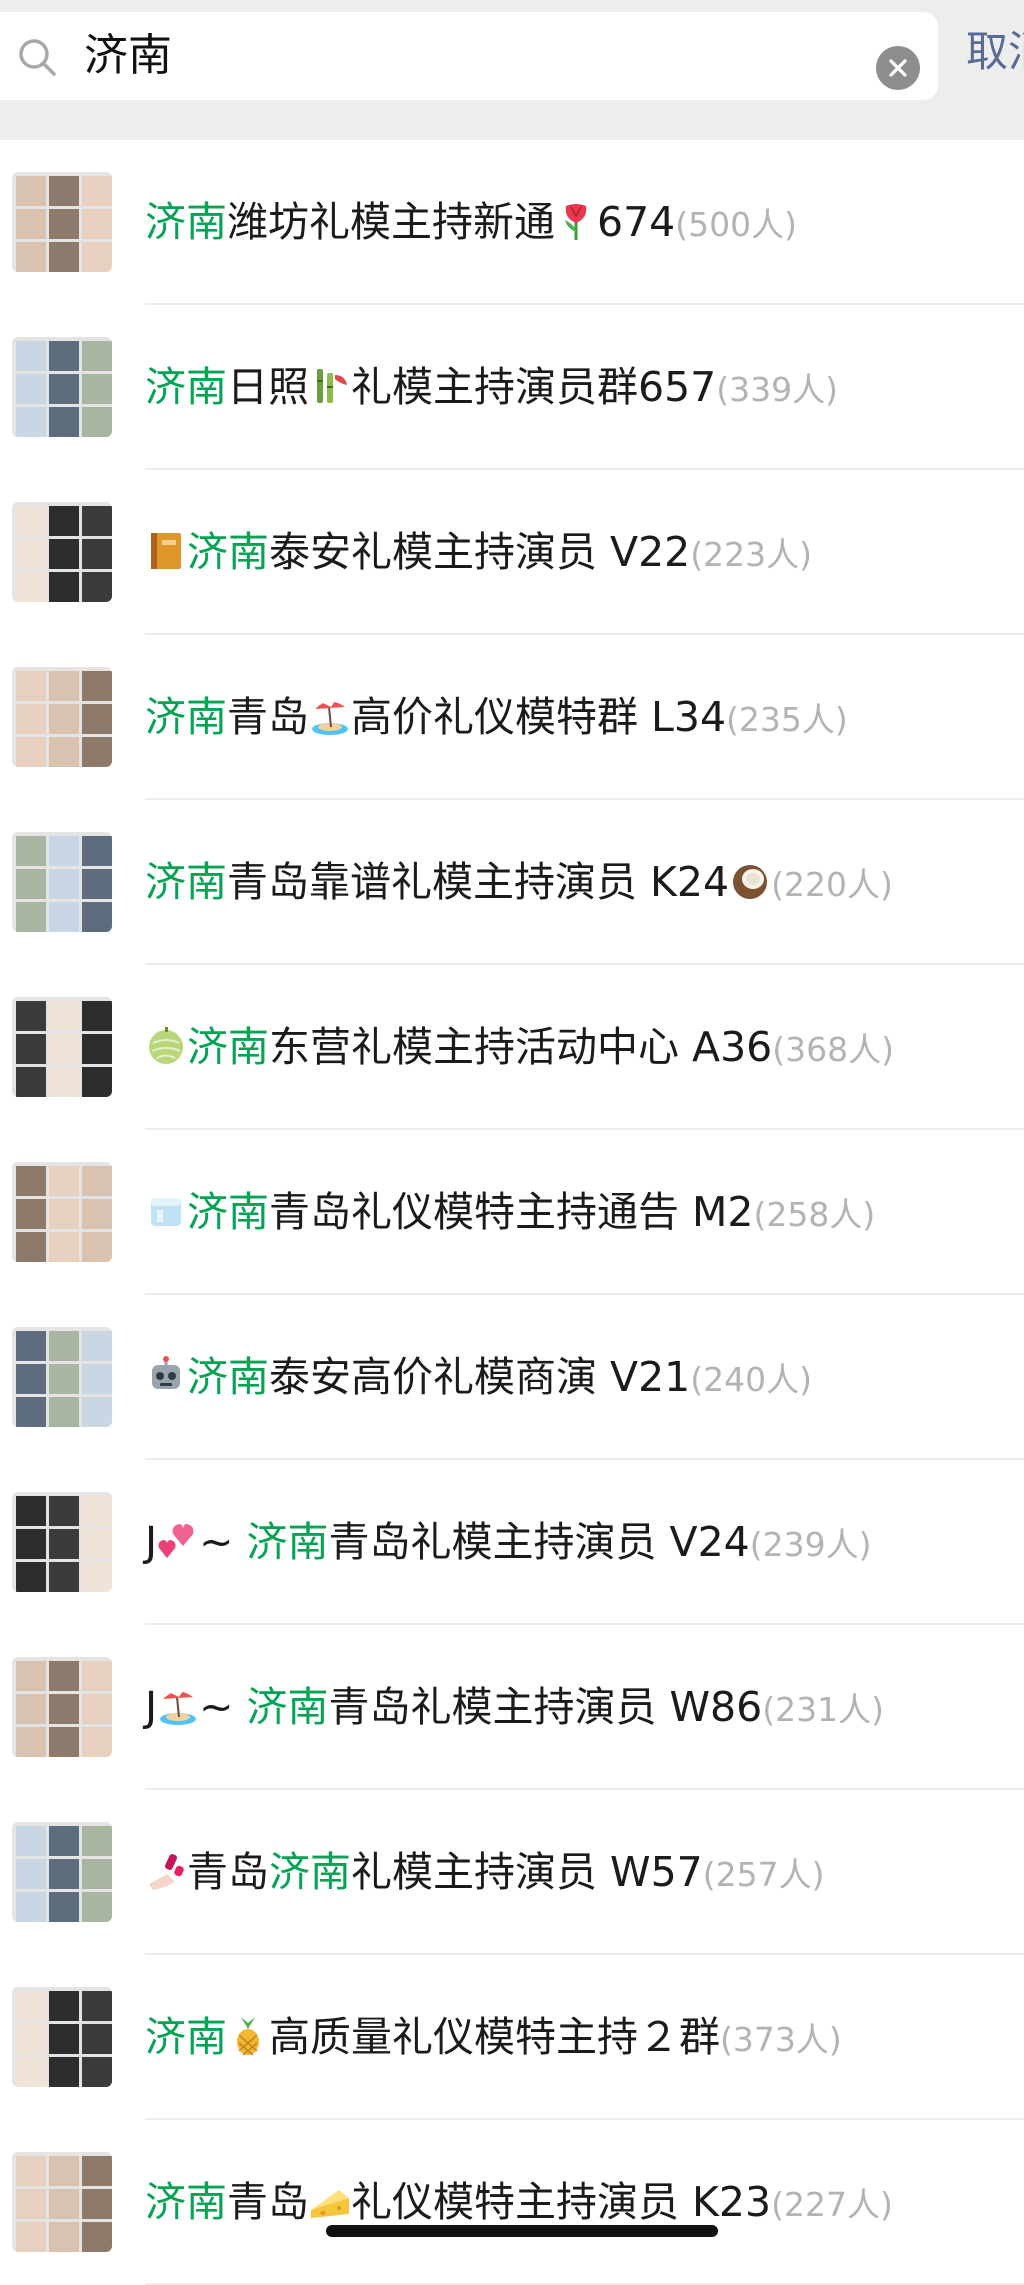  What do you see at coordinates (166, 1046) in the screenshot?
I see `melon-icon` at bounding box center [166, 1046].